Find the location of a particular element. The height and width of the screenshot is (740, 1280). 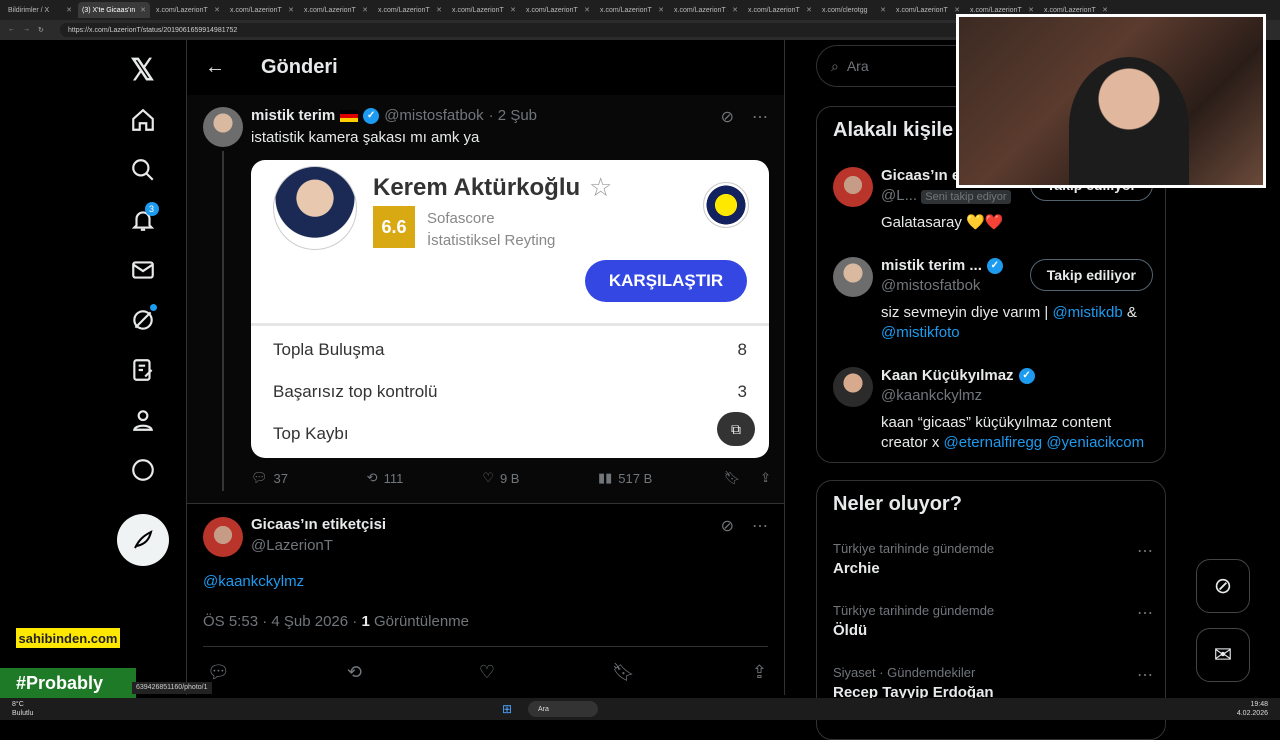

tab-label: x.com/LazerionT is located at coordinates (1070, 10).